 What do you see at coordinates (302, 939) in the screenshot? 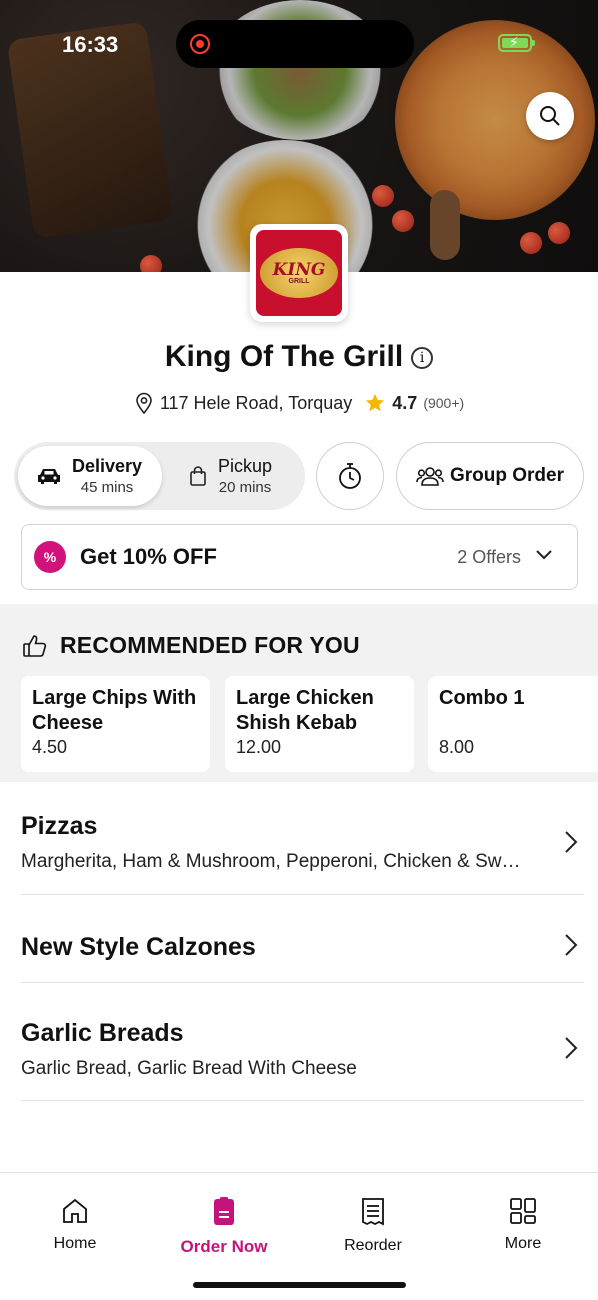
I see `category-new-style-calzones: New Style Calzones` at bounding box center [302, 939].